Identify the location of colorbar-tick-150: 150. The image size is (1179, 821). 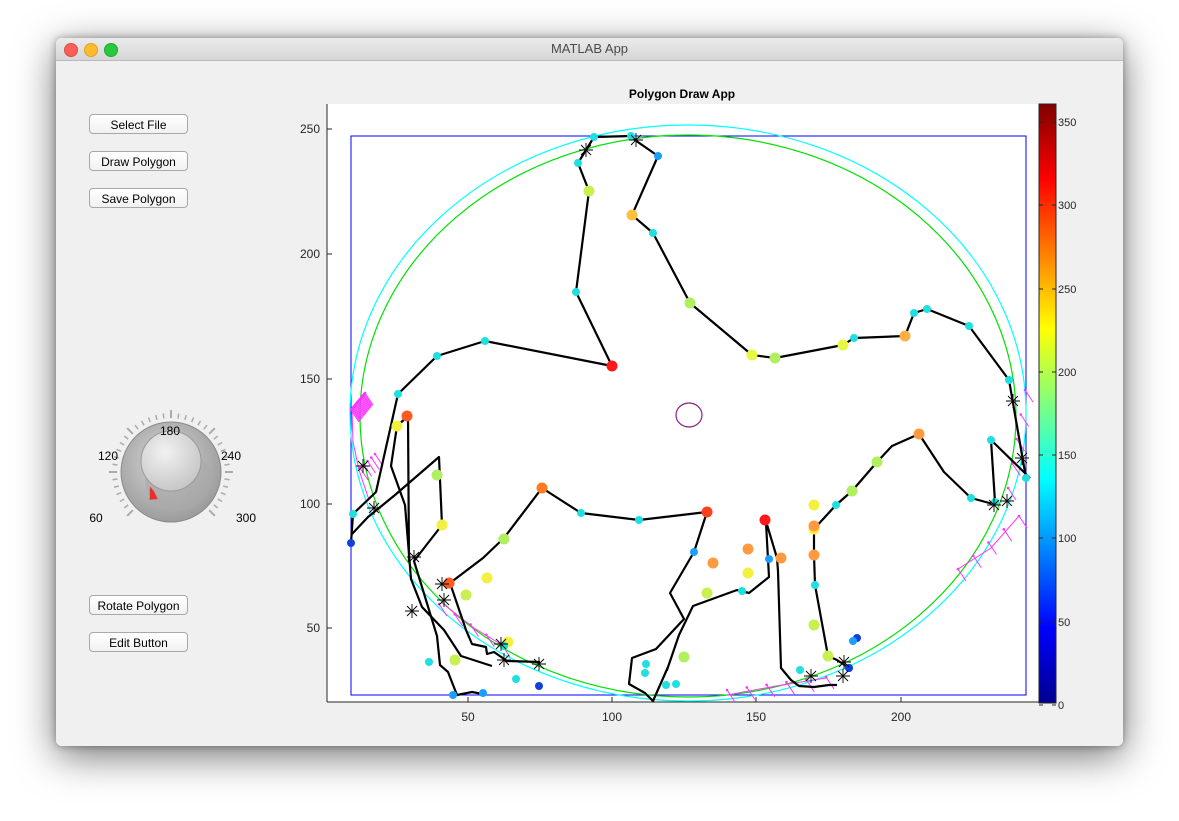
(1067, 456).